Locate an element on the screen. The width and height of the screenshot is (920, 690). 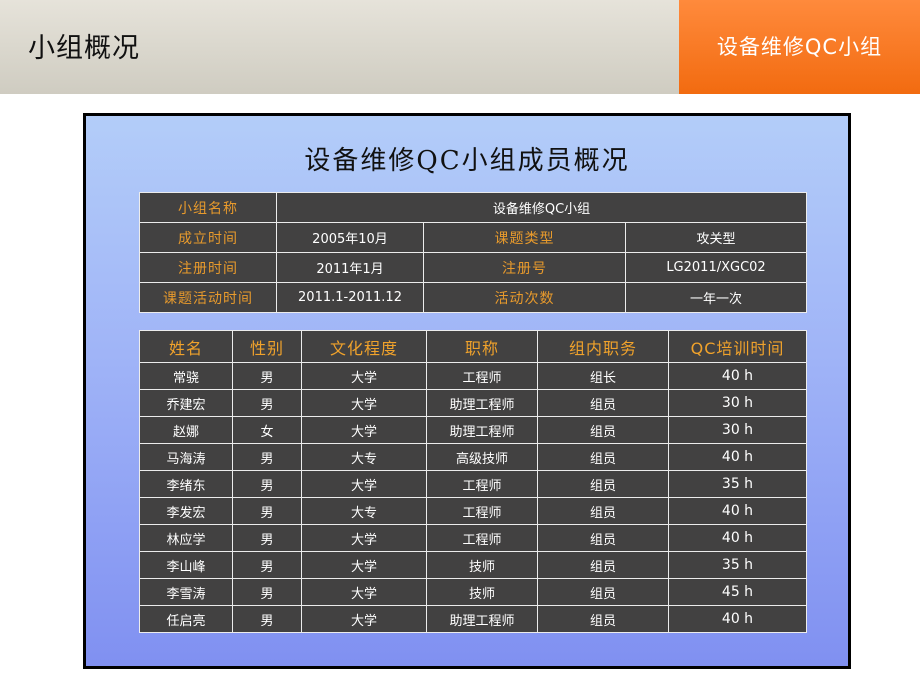
info-row-activity: 课题活动时间 2011.1-2011.12 活动次数 一年一次 is located at coordinates (473, 297).